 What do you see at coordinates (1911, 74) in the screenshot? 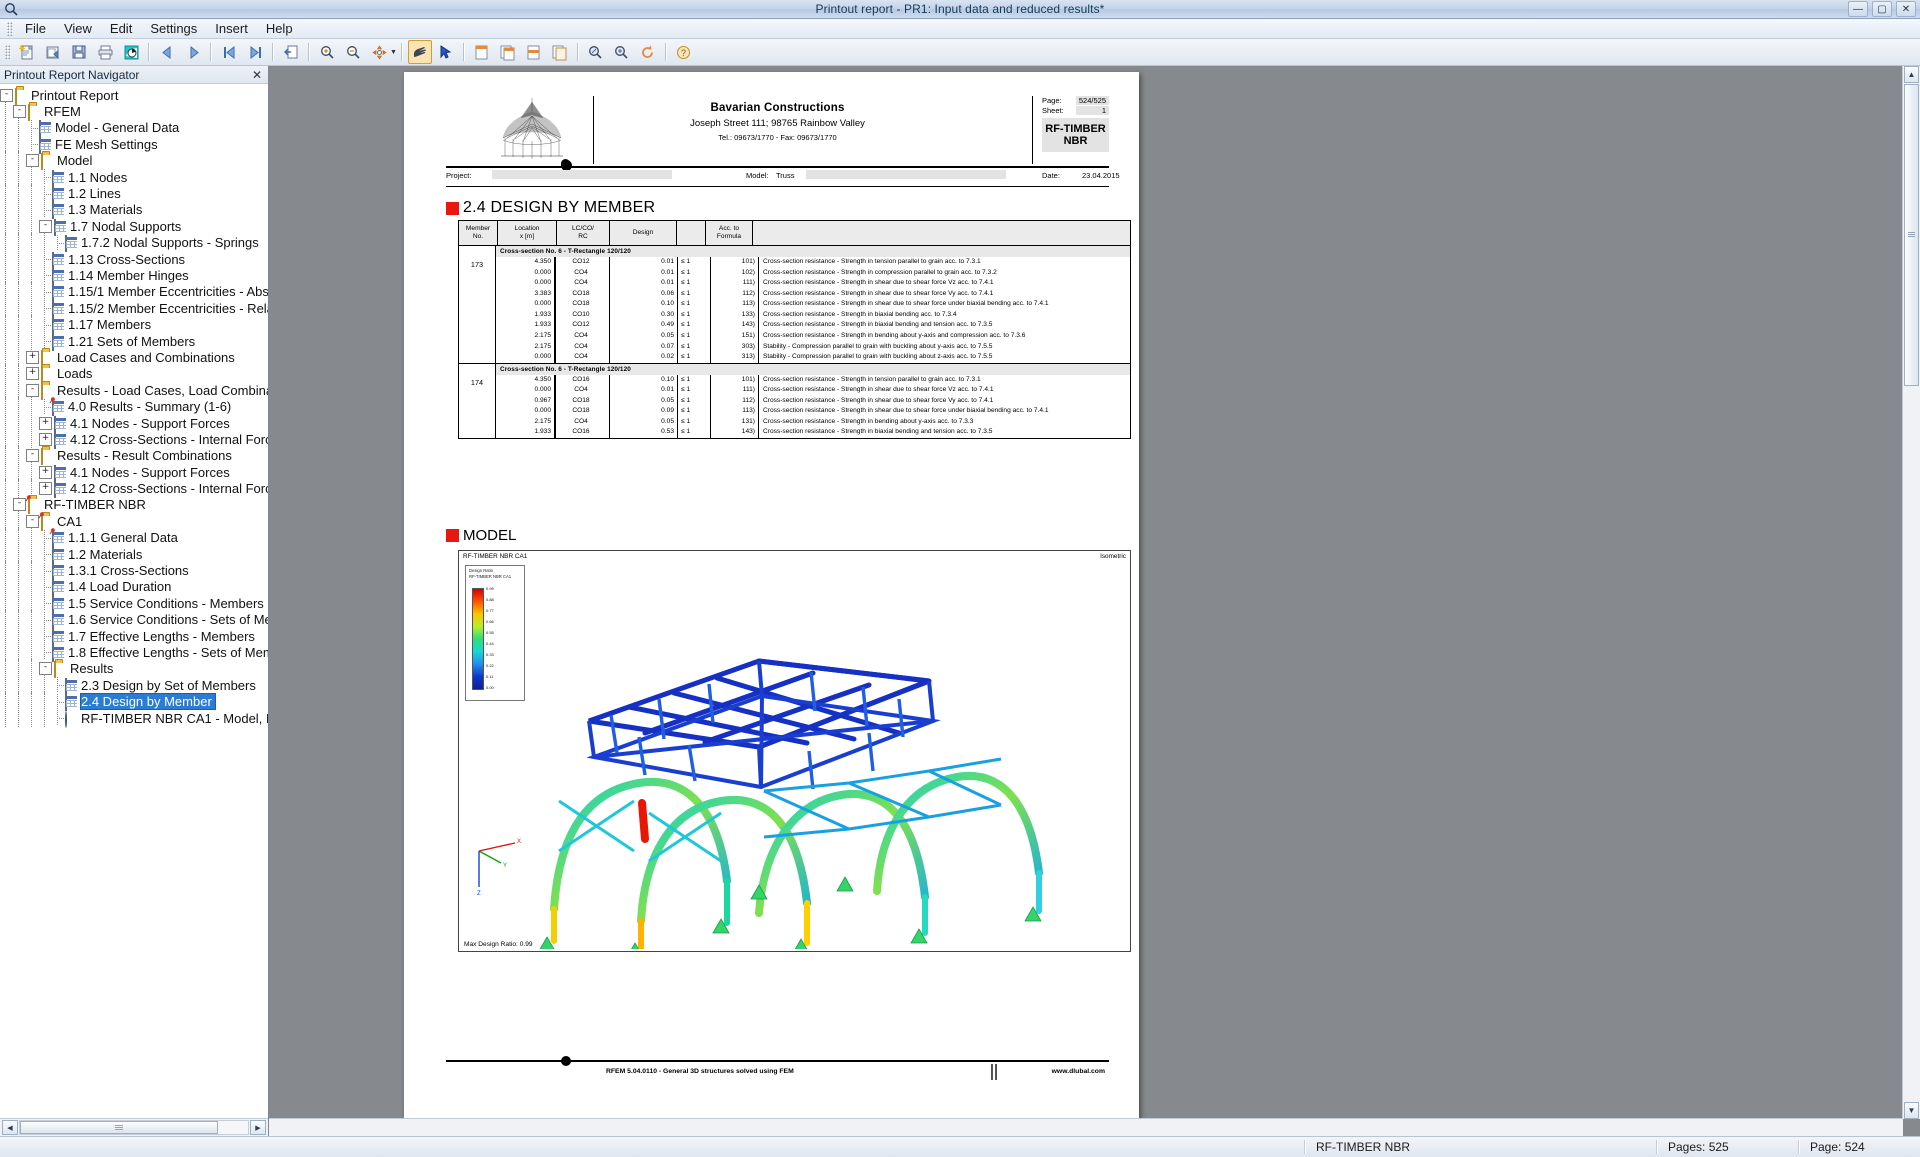
I see `scroll-up-button: ▲` at bounding box center [1911, 74].